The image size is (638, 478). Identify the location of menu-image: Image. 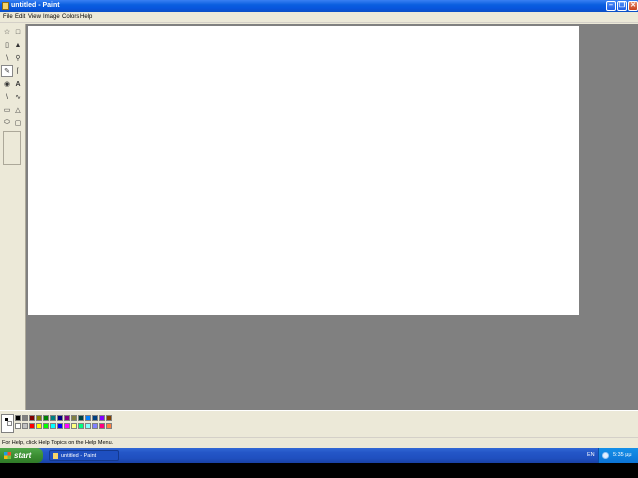
(51, 17).